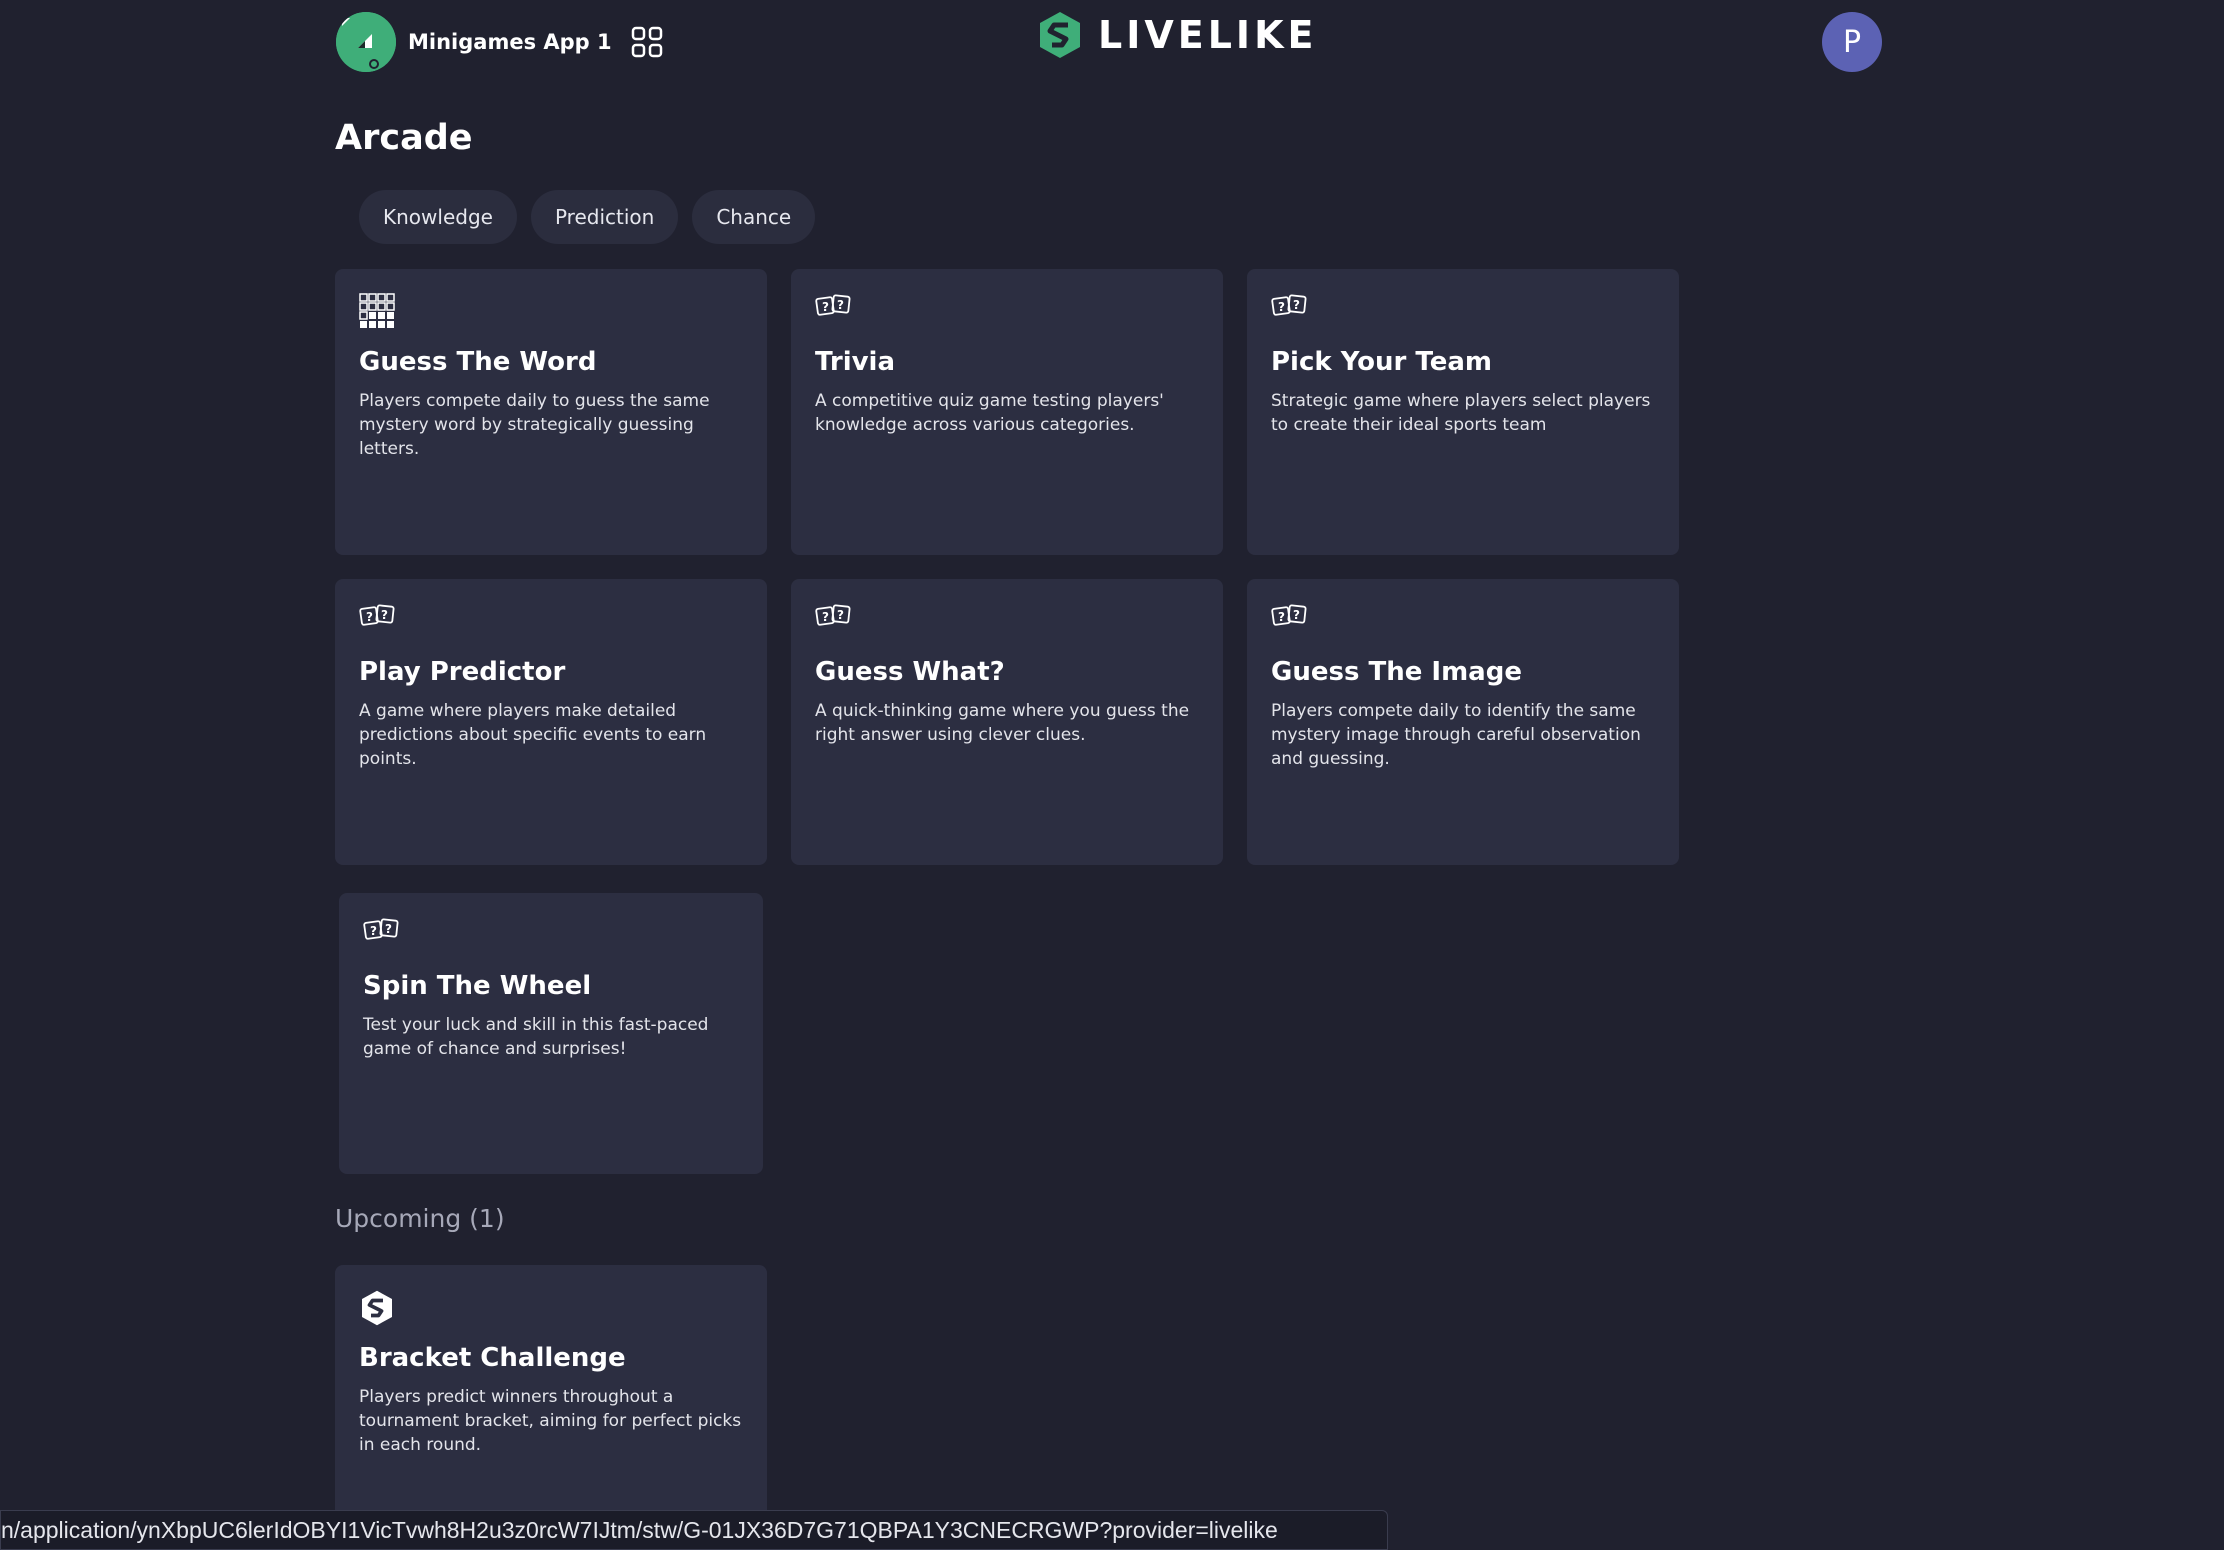  I want to click on app-logo, so click(366, 42).